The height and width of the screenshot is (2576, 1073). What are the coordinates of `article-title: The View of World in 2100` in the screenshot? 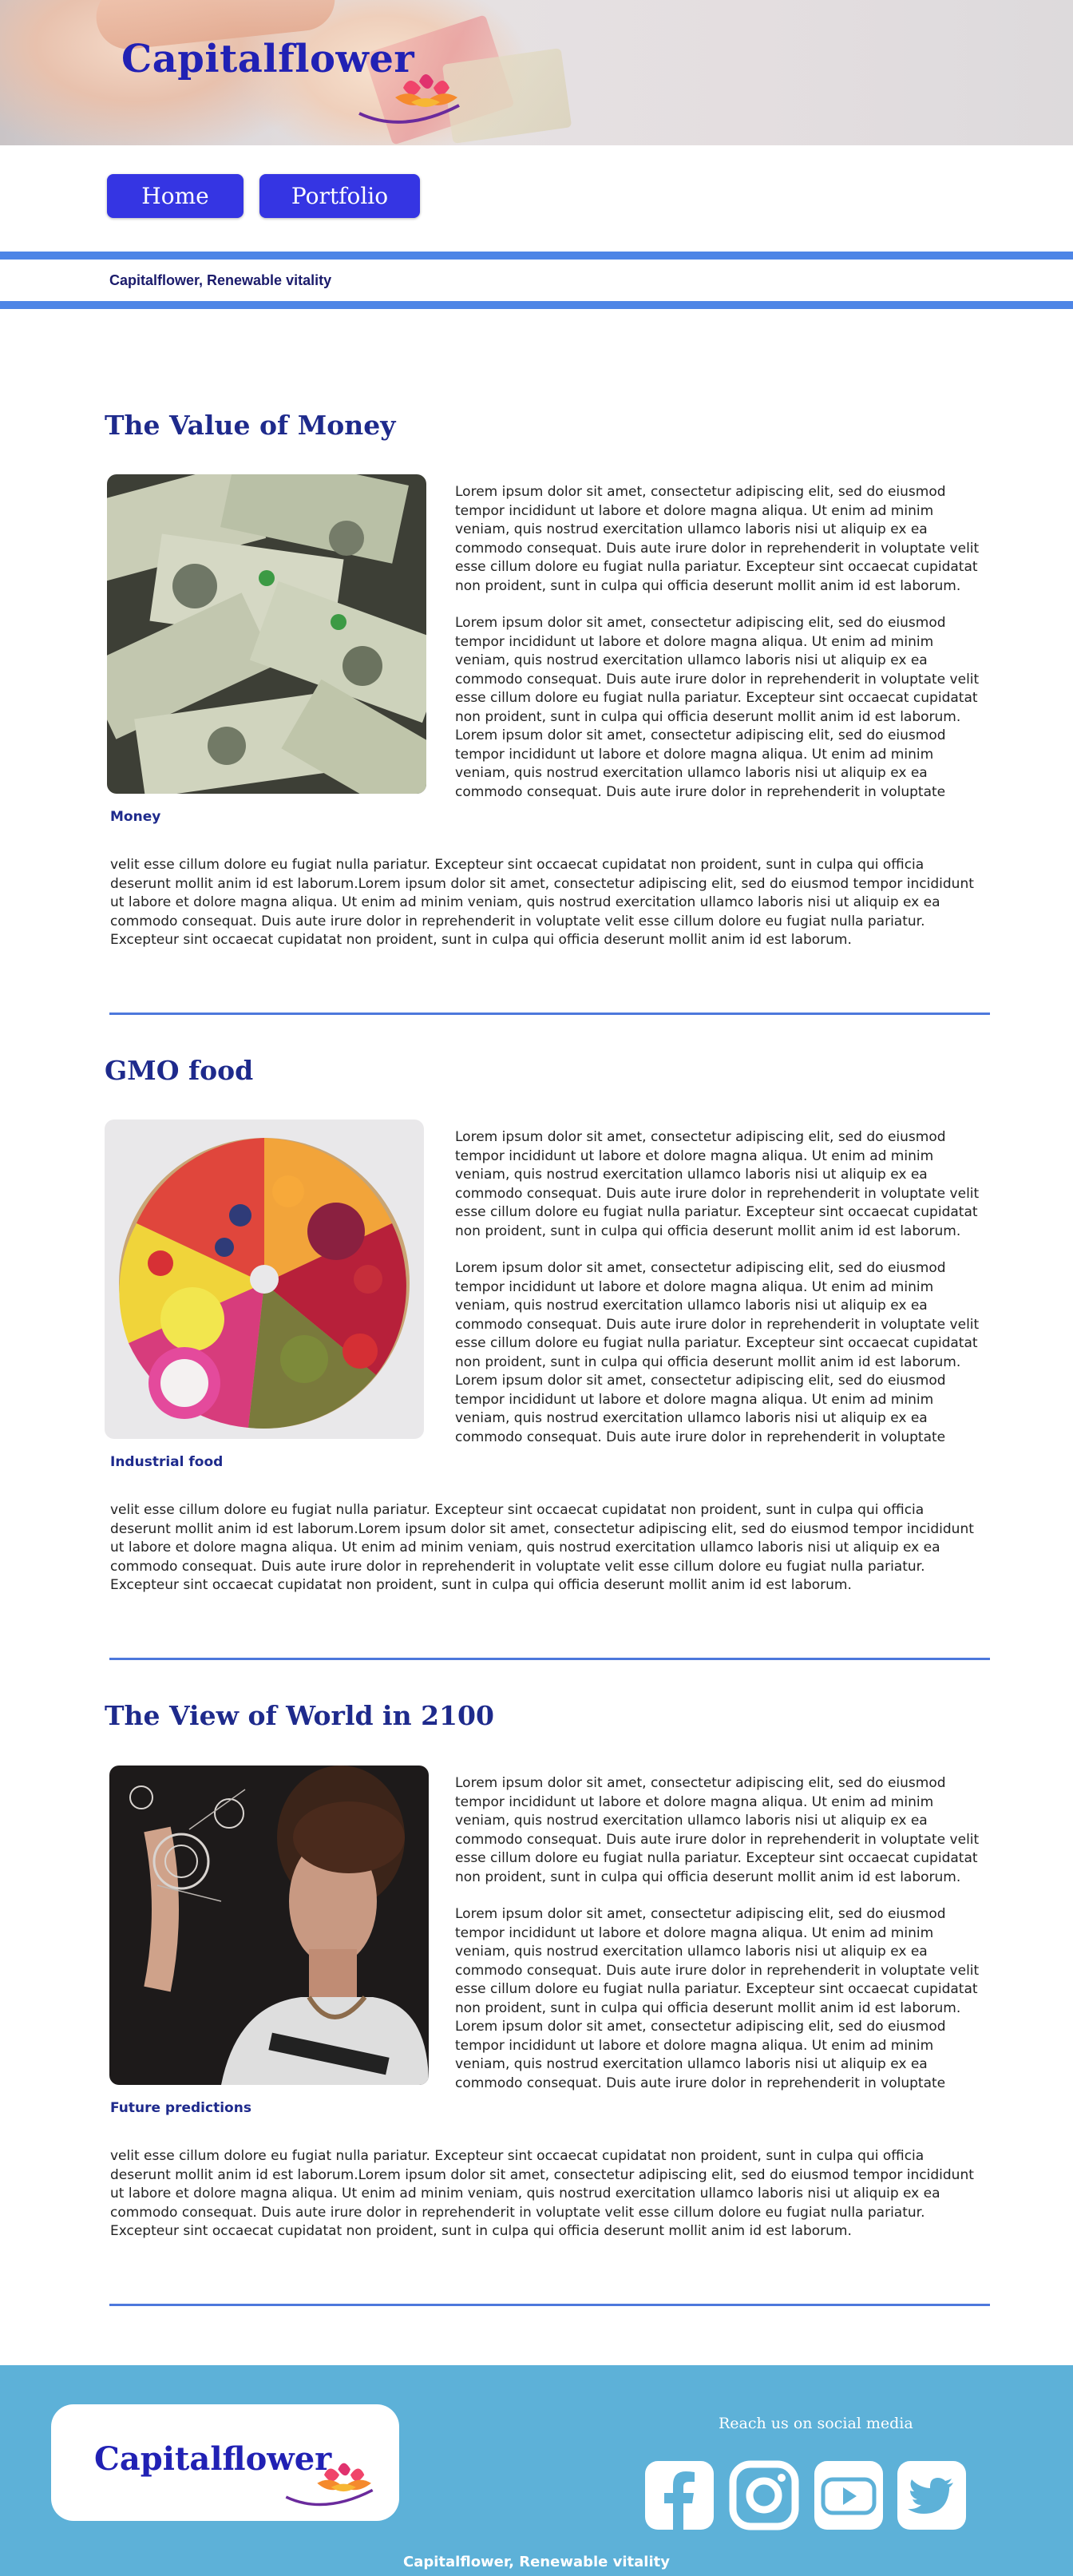 It's located at (299, 1716).